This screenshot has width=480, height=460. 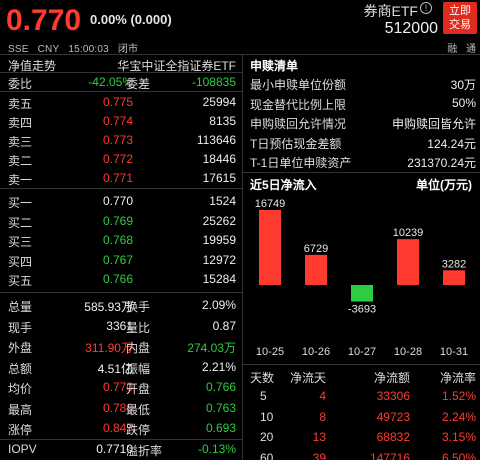 What do you see at coordinates (460, 18) in the screenshot?
I see `trade-now-button: 立即 交易` at bounding box center [460, 18].